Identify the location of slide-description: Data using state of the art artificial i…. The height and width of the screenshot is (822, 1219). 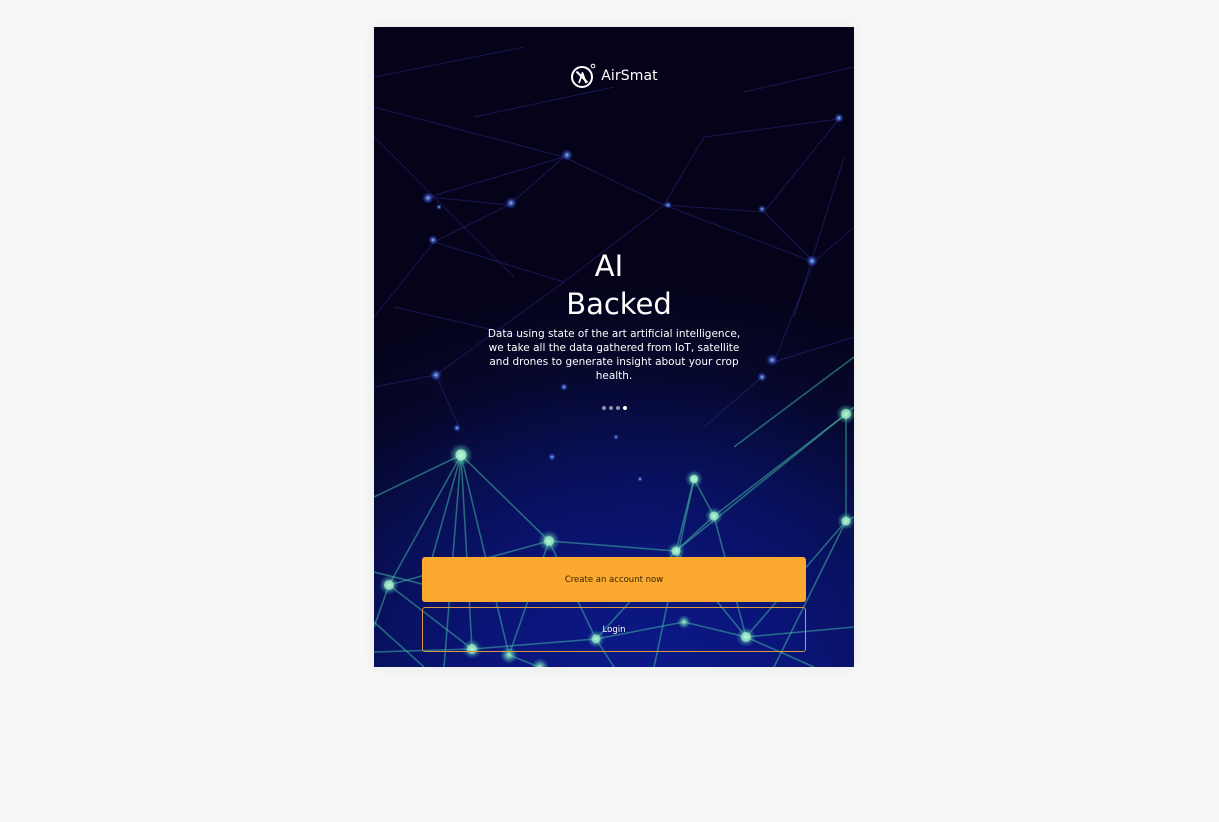
(614, 355).